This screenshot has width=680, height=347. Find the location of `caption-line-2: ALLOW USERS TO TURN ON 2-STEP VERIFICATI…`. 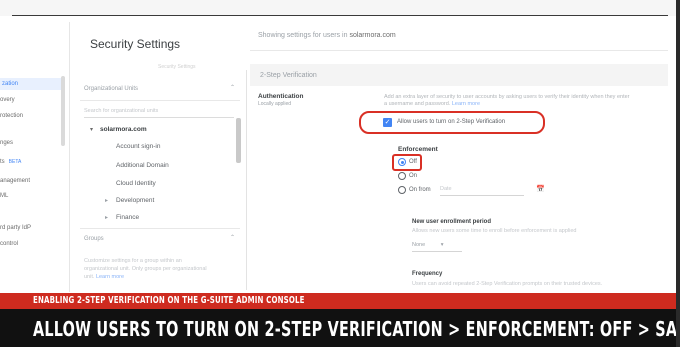

caption-line-2: ALLOW USERS TO TURN ON 2-STEP VERIFICATI… is located at coordinates (356, 329).